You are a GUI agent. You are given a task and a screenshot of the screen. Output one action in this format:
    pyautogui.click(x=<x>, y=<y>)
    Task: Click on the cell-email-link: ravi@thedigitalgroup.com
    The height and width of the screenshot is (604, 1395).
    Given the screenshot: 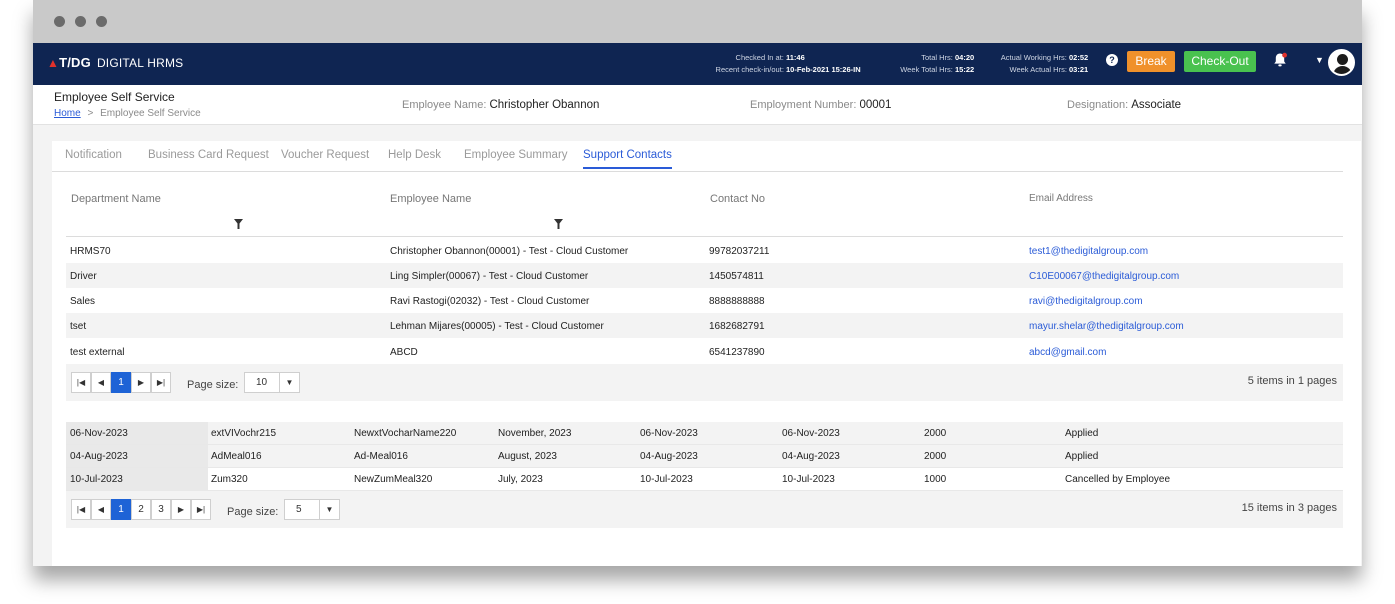 What is the action you would take?
    pyautogui.click(x=1086, y=301)
    